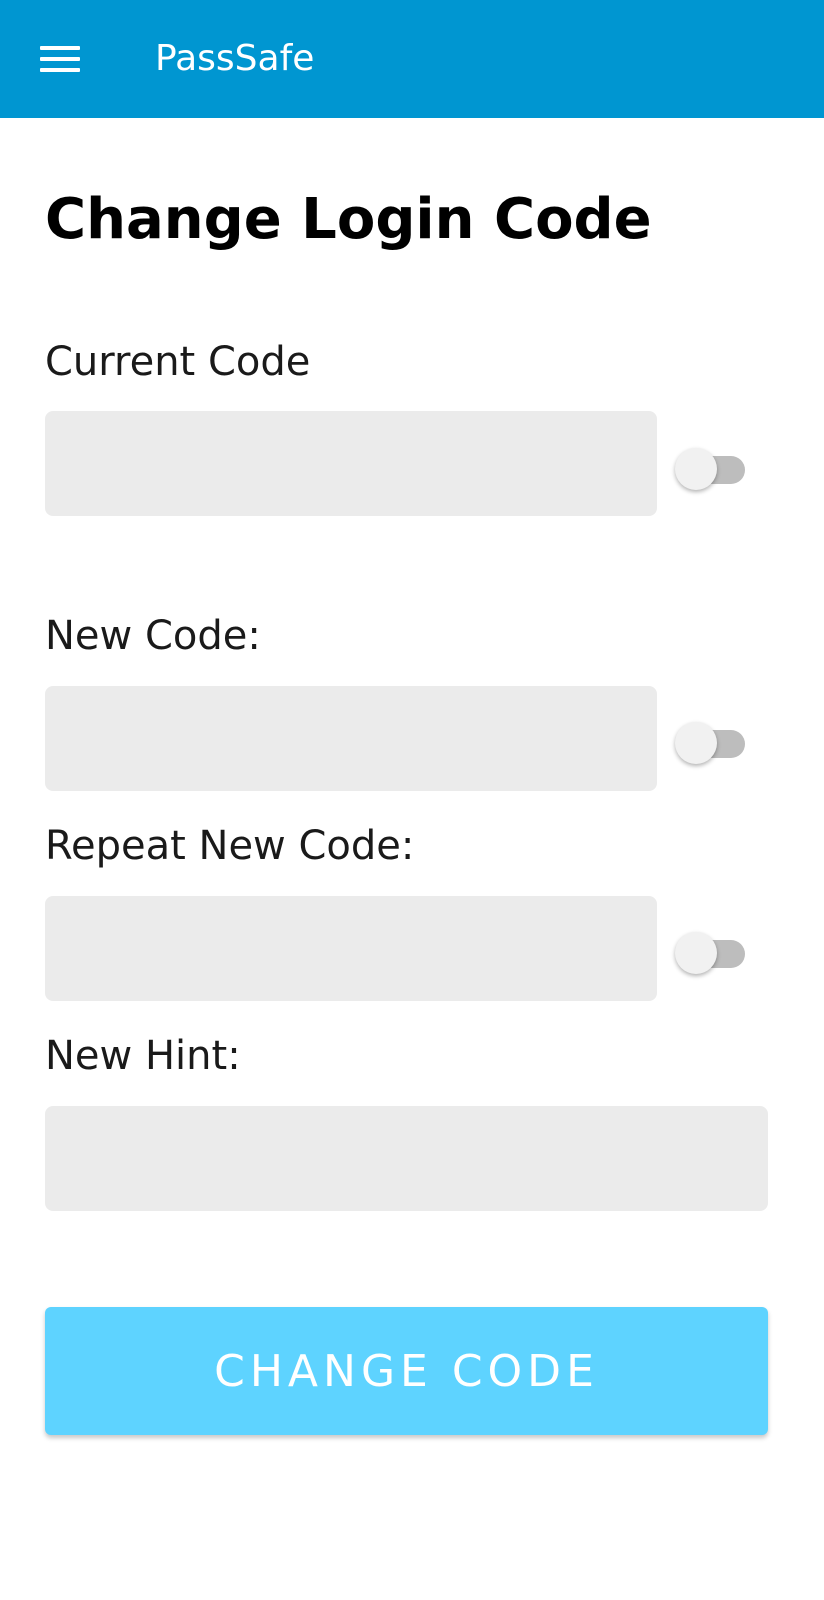 This screenshot has width=824, height=1600. I want to click on app-bar: PassSafe, so click(412, 59).